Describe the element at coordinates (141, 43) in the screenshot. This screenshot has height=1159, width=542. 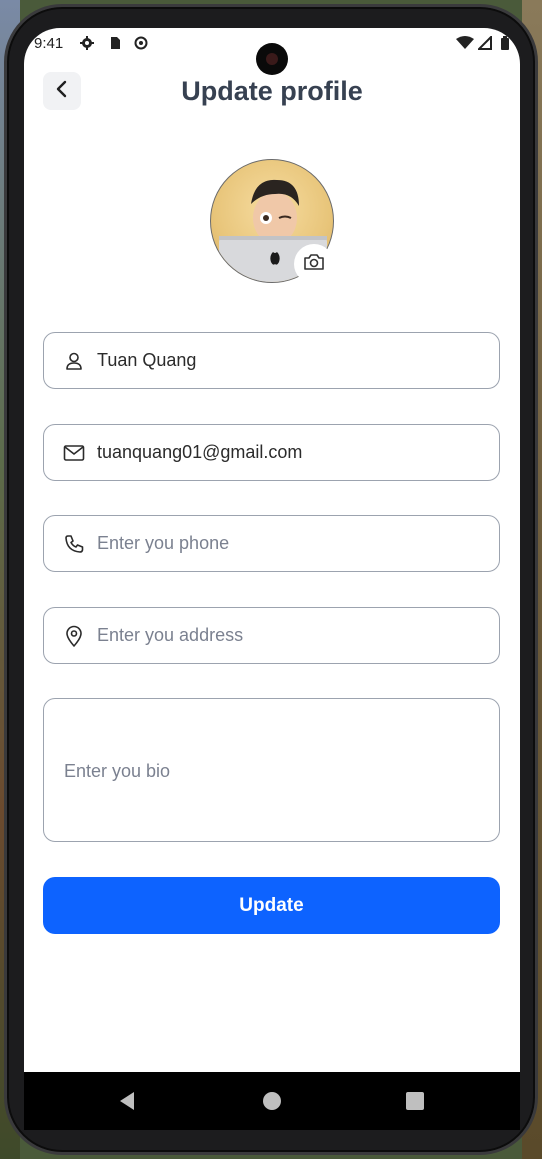
I see `sync-icon` at that location.